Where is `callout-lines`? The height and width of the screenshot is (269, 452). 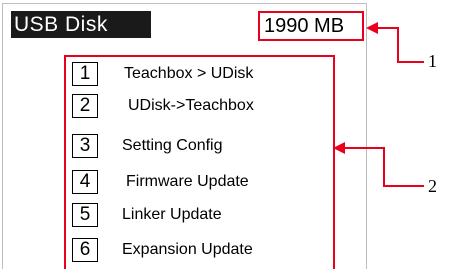 callout-lines is located at coordinates (378, 104).